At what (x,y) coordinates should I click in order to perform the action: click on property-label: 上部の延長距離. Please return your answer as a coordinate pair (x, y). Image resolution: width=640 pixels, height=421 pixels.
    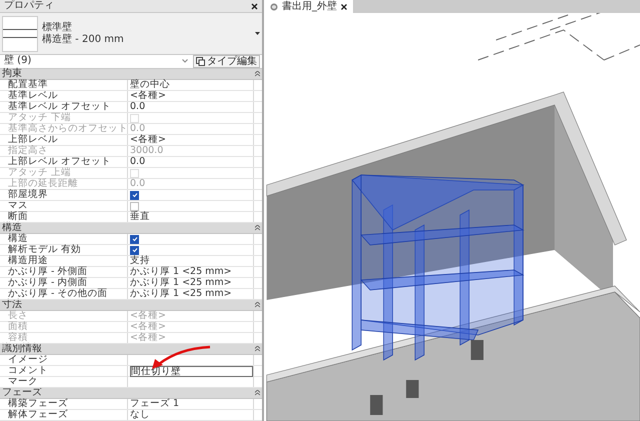
    Looking at the image, I should click on (64, 184).